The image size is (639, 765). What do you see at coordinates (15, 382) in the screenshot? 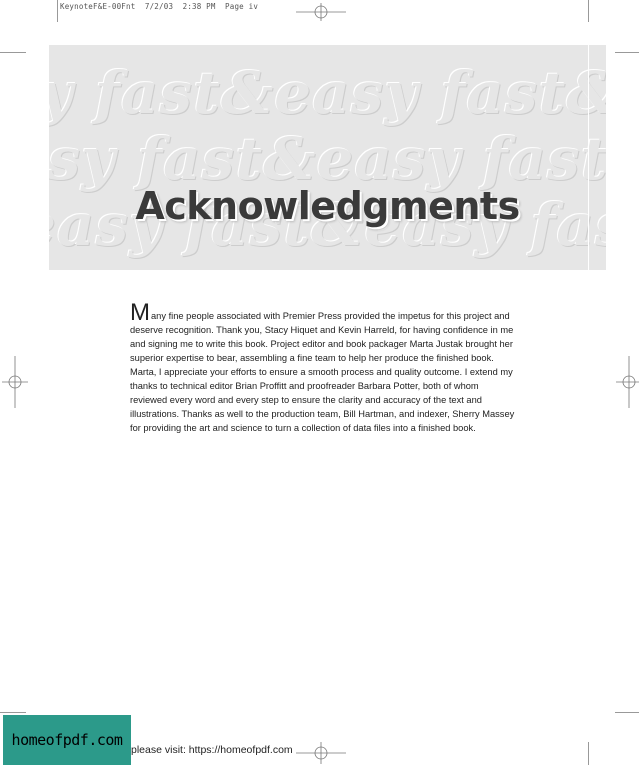
I see `registration-mark-left-icon` at bounding box center [15, 382].